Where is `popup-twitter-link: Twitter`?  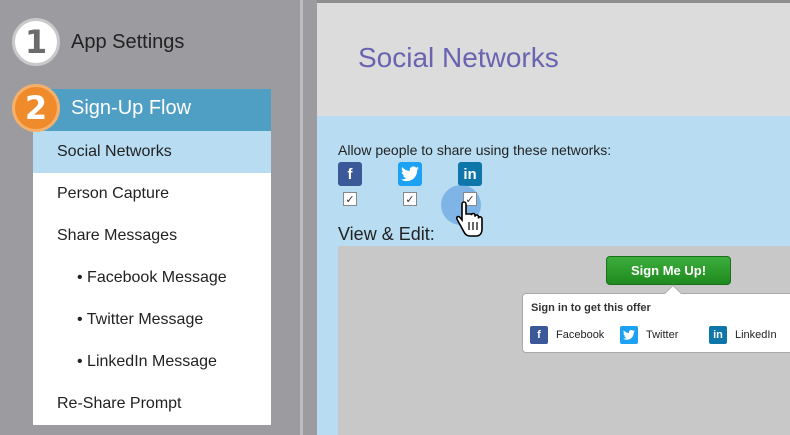 popup-twitter-link: Twitter is located at coordinates (649, 335).